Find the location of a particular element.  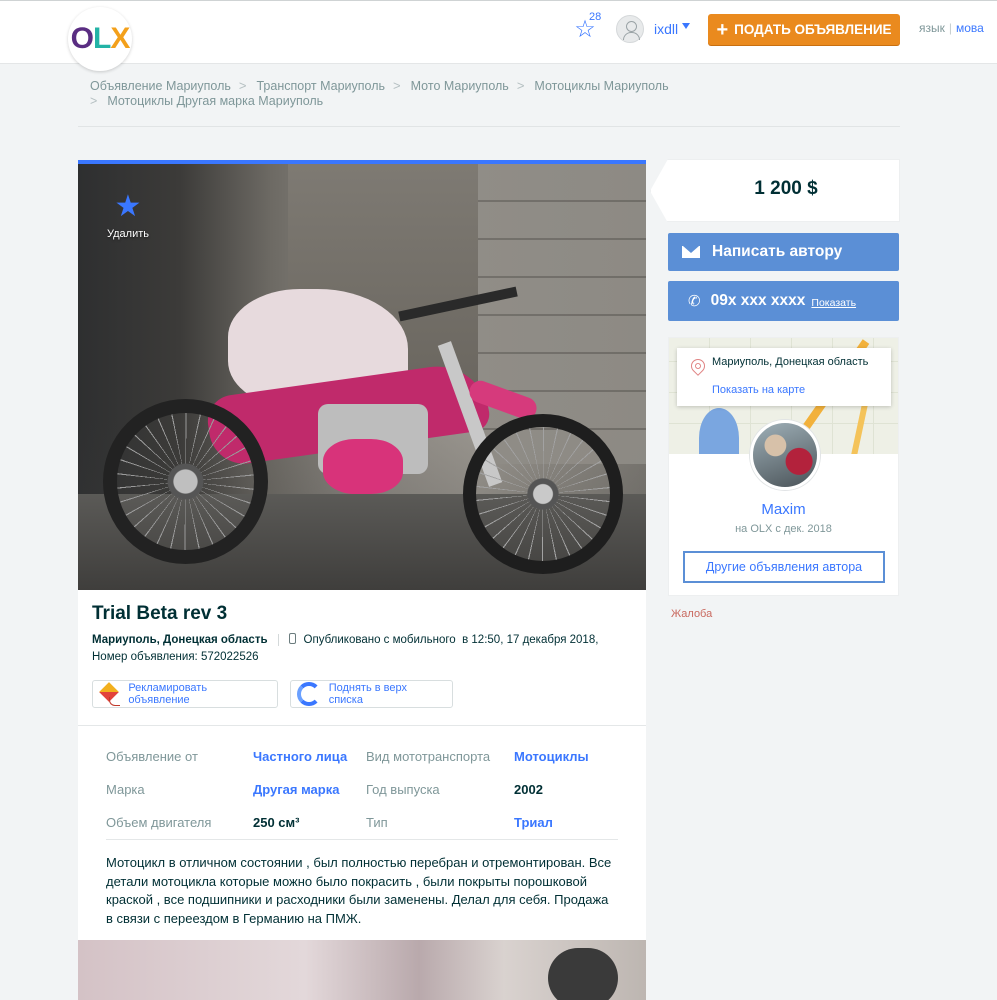

ad-title: Trial Beta rev 3 is located at coordinates (160, 613).